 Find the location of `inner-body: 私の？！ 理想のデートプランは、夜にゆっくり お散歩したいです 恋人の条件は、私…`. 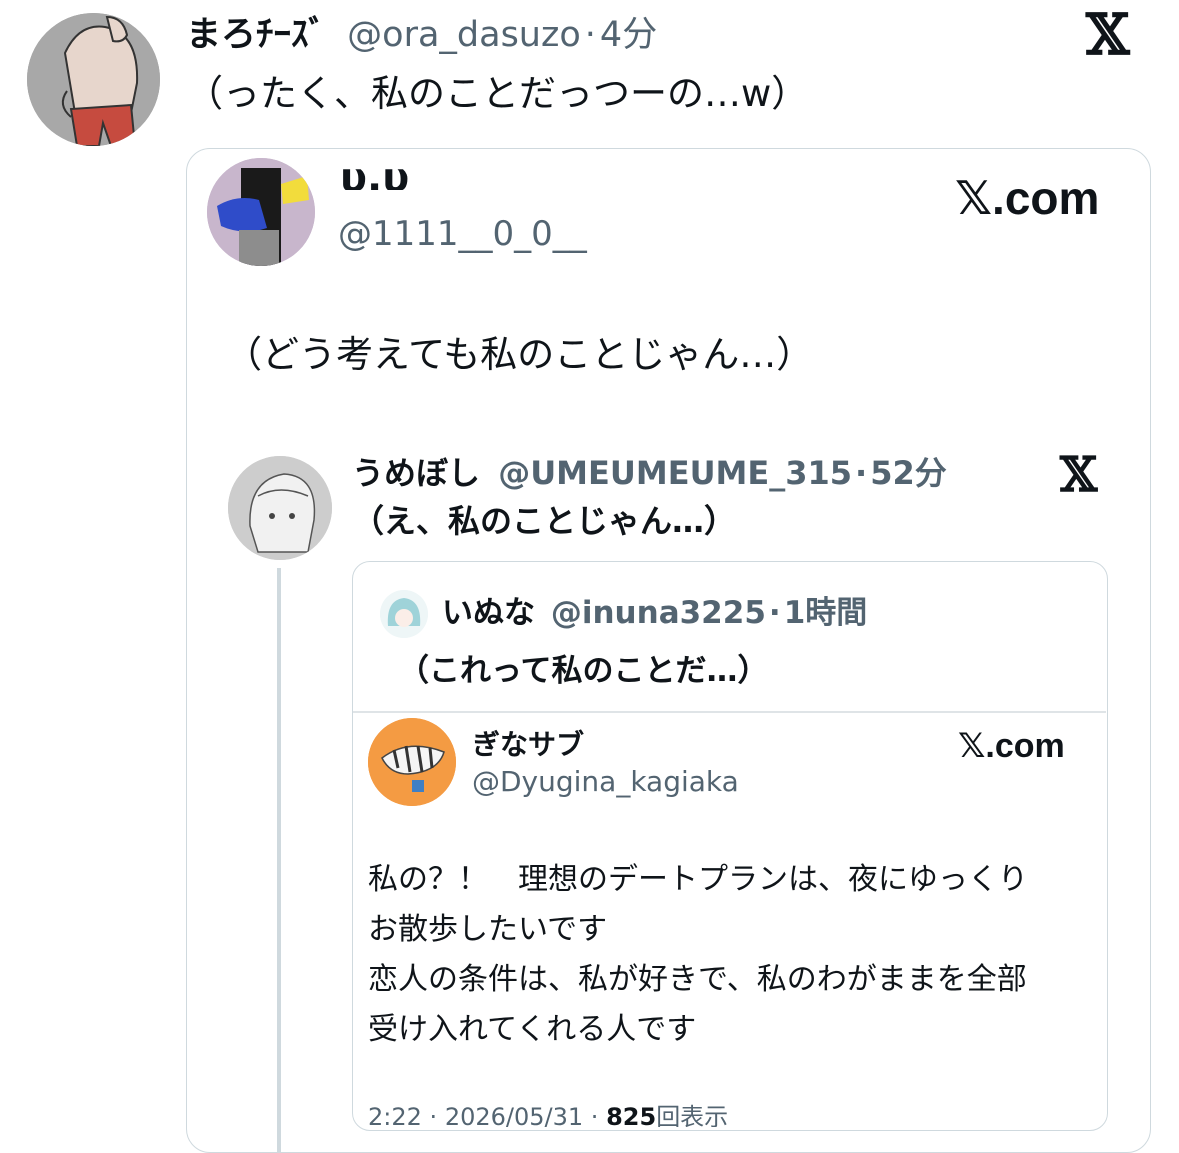

inner-body: 私の？！ 理想のデートプランは、夜にゆっくり お散歩したいです 恋人の条件は、私… is located at coordinates (698, 955).